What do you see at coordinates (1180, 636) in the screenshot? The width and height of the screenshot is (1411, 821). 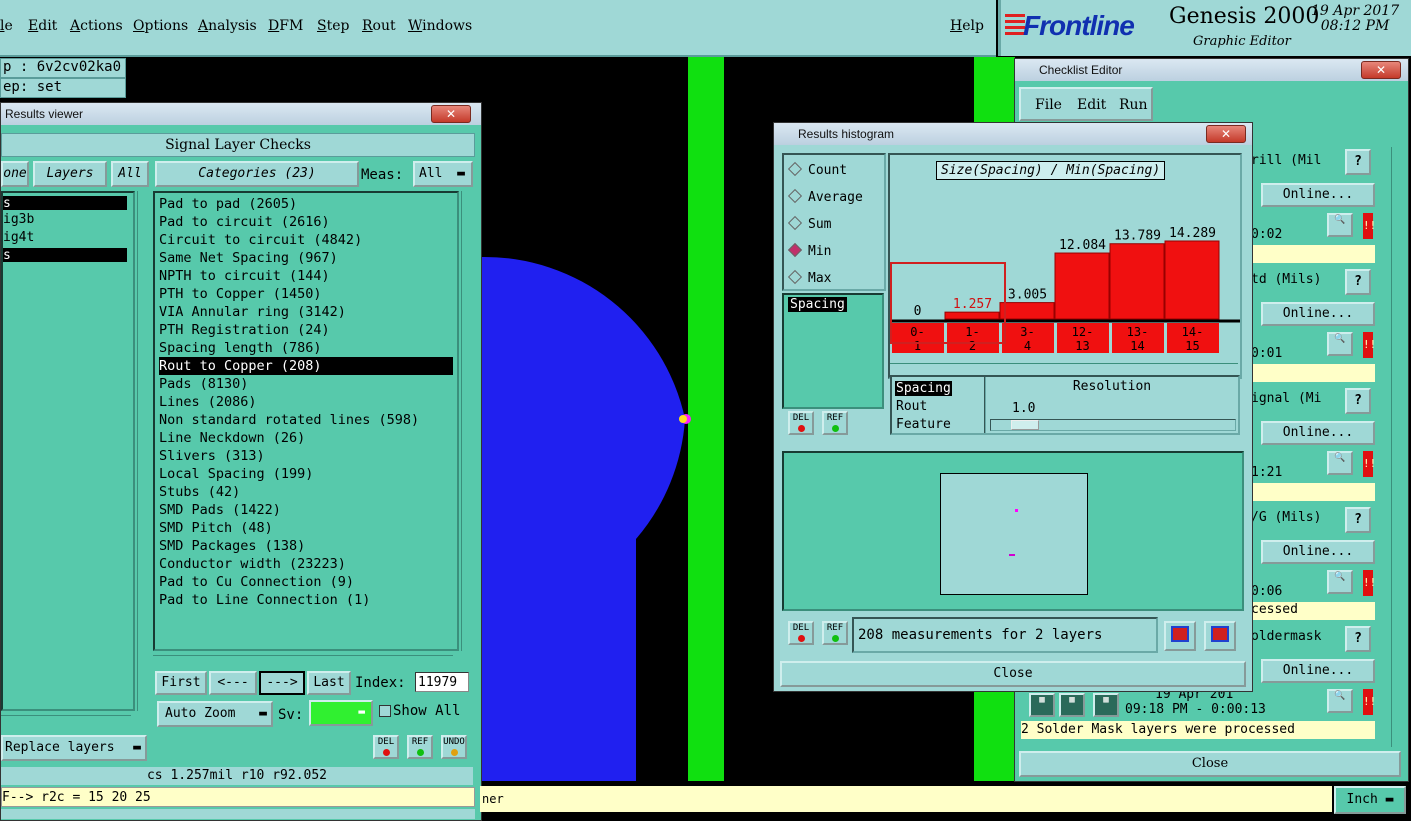 I see `export-icon` at bounding box center [1180, 636].